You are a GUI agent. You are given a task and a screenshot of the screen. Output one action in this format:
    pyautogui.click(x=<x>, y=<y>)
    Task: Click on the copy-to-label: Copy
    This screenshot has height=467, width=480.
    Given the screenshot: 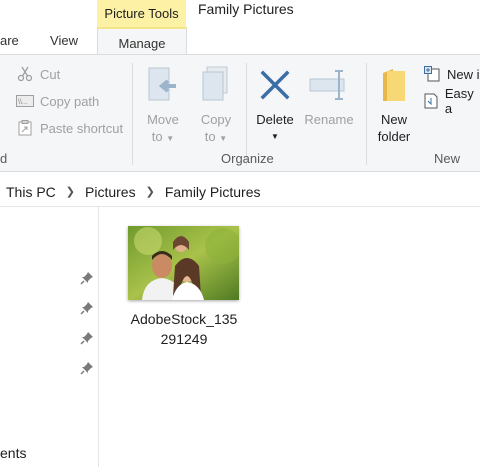 What is the action you would take?
    pyautogui.click(x=216, y=119)
    